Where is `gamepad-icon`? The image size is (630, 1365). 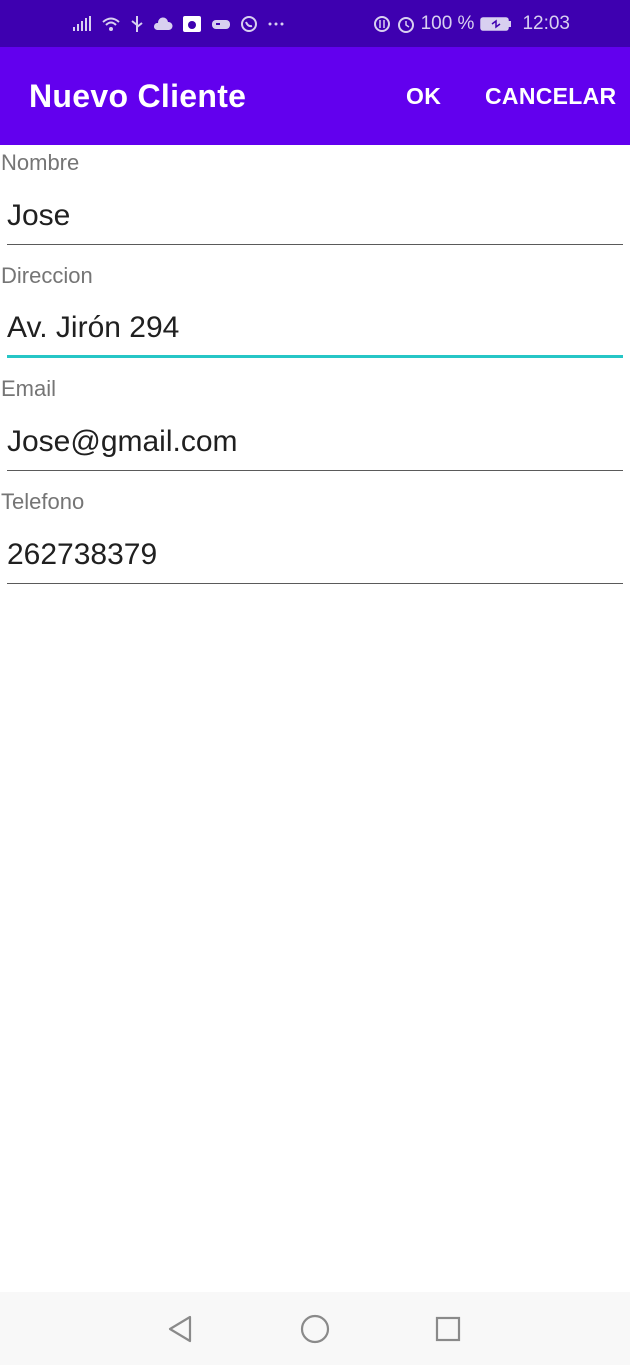 gamepad-icon is located at coordinates (221, 24).